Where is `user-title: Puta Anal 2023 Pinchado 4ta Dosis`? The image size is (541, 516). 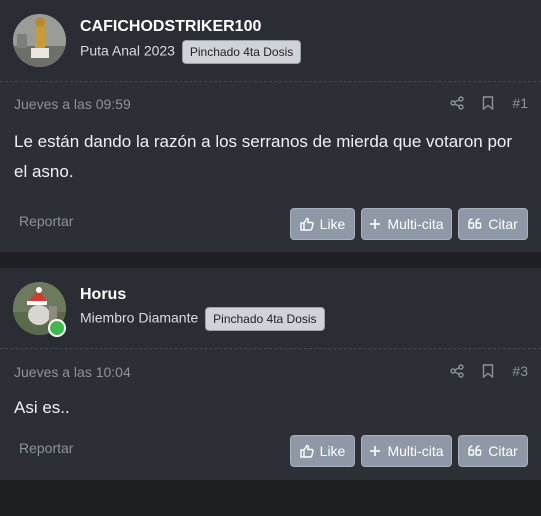 user-title: Puta Anal 2023 Pinchado 4ta Dosis is located at coordinates (191, 52).